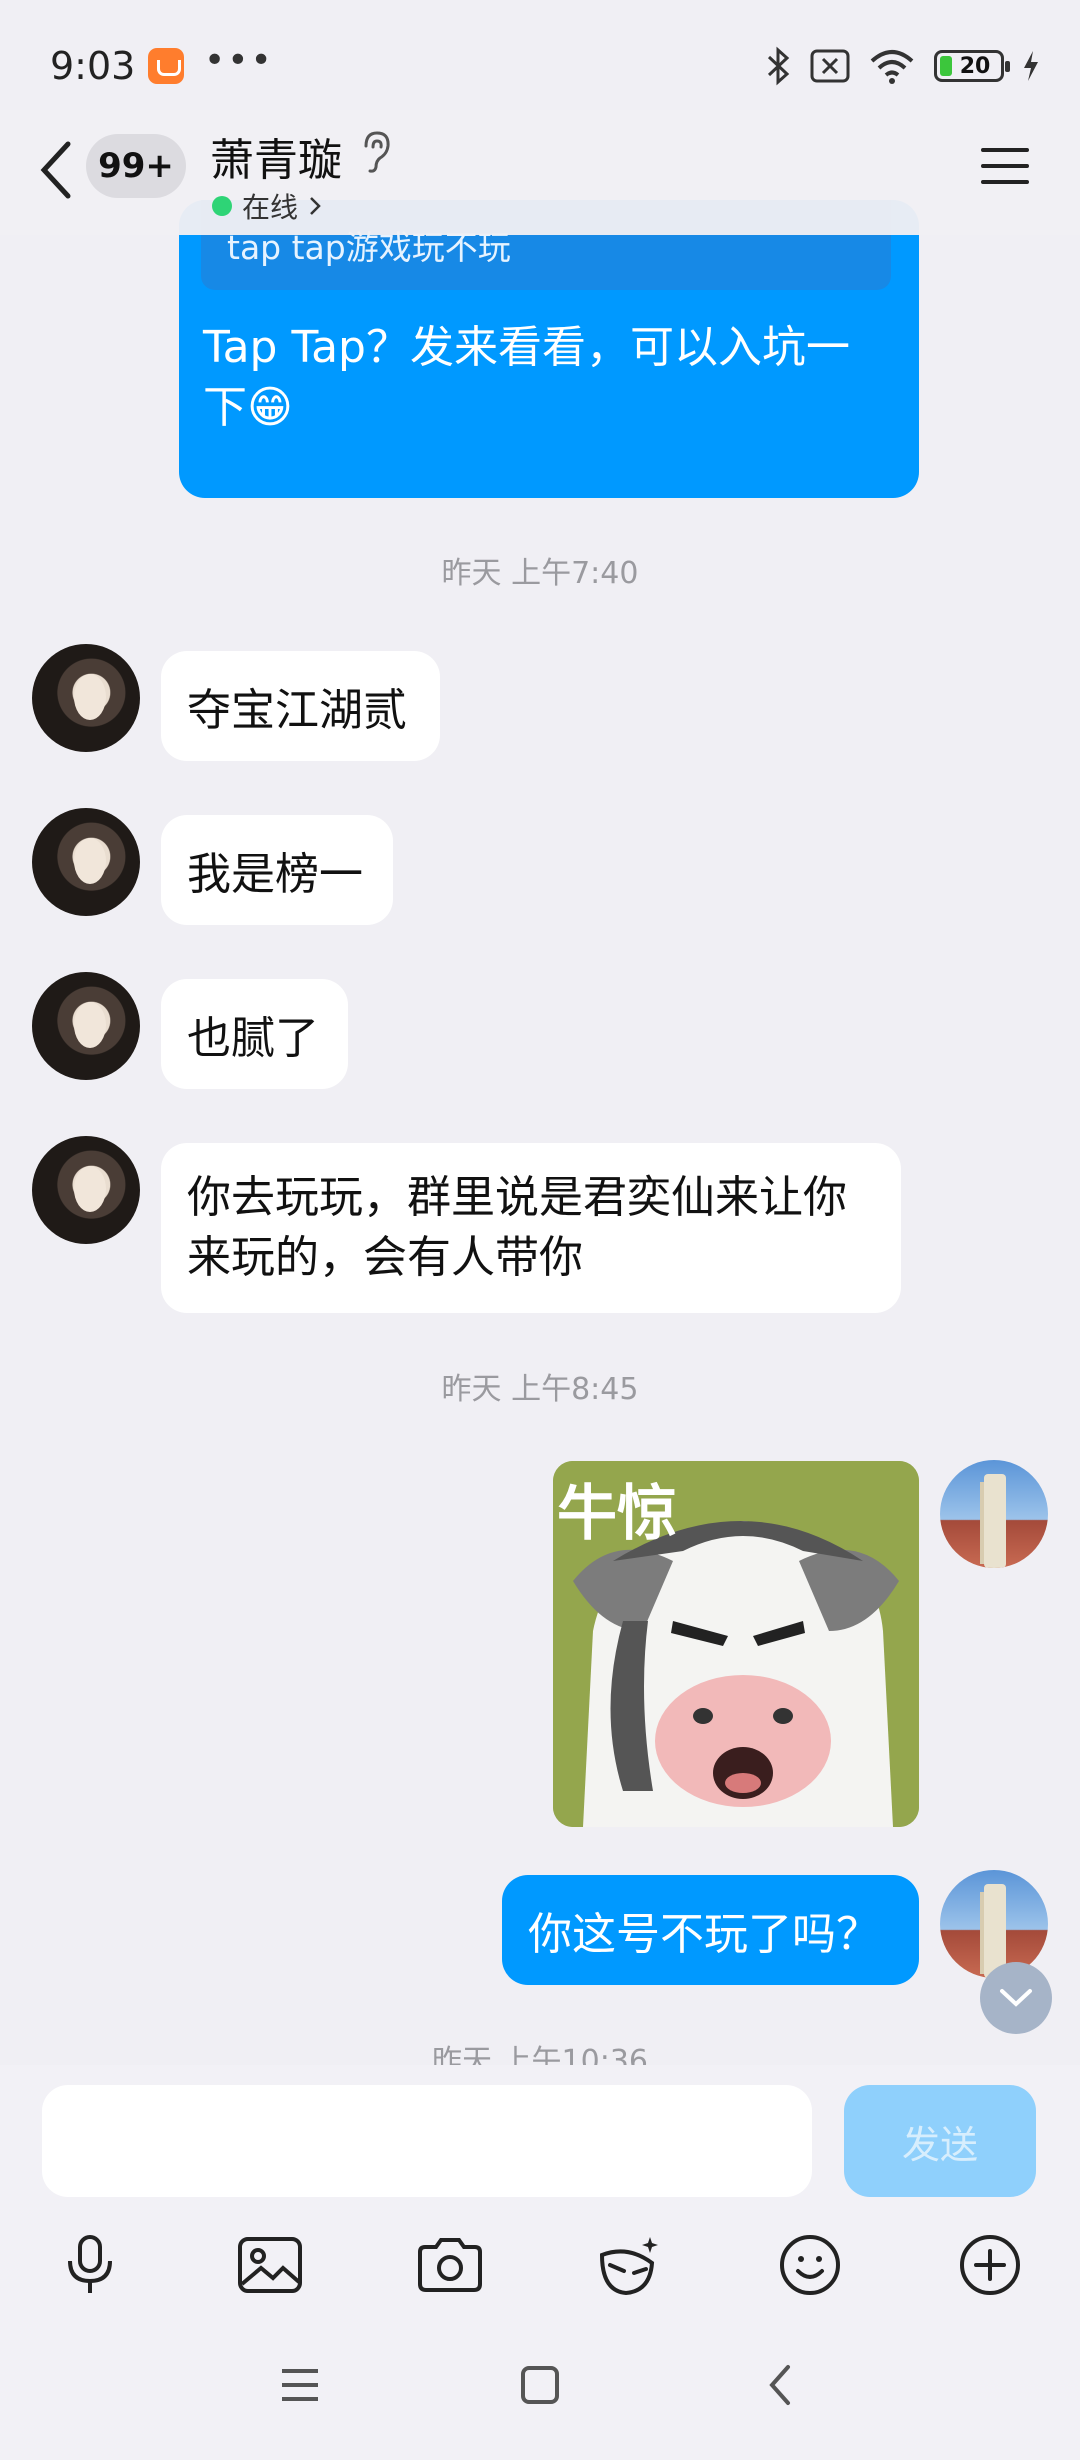 This screenshot has height=2460, width=1080. What do you see at coordinates (1005, 166) in the screenshot?
I see `menu-icon` at bounding box center [1005, 166].